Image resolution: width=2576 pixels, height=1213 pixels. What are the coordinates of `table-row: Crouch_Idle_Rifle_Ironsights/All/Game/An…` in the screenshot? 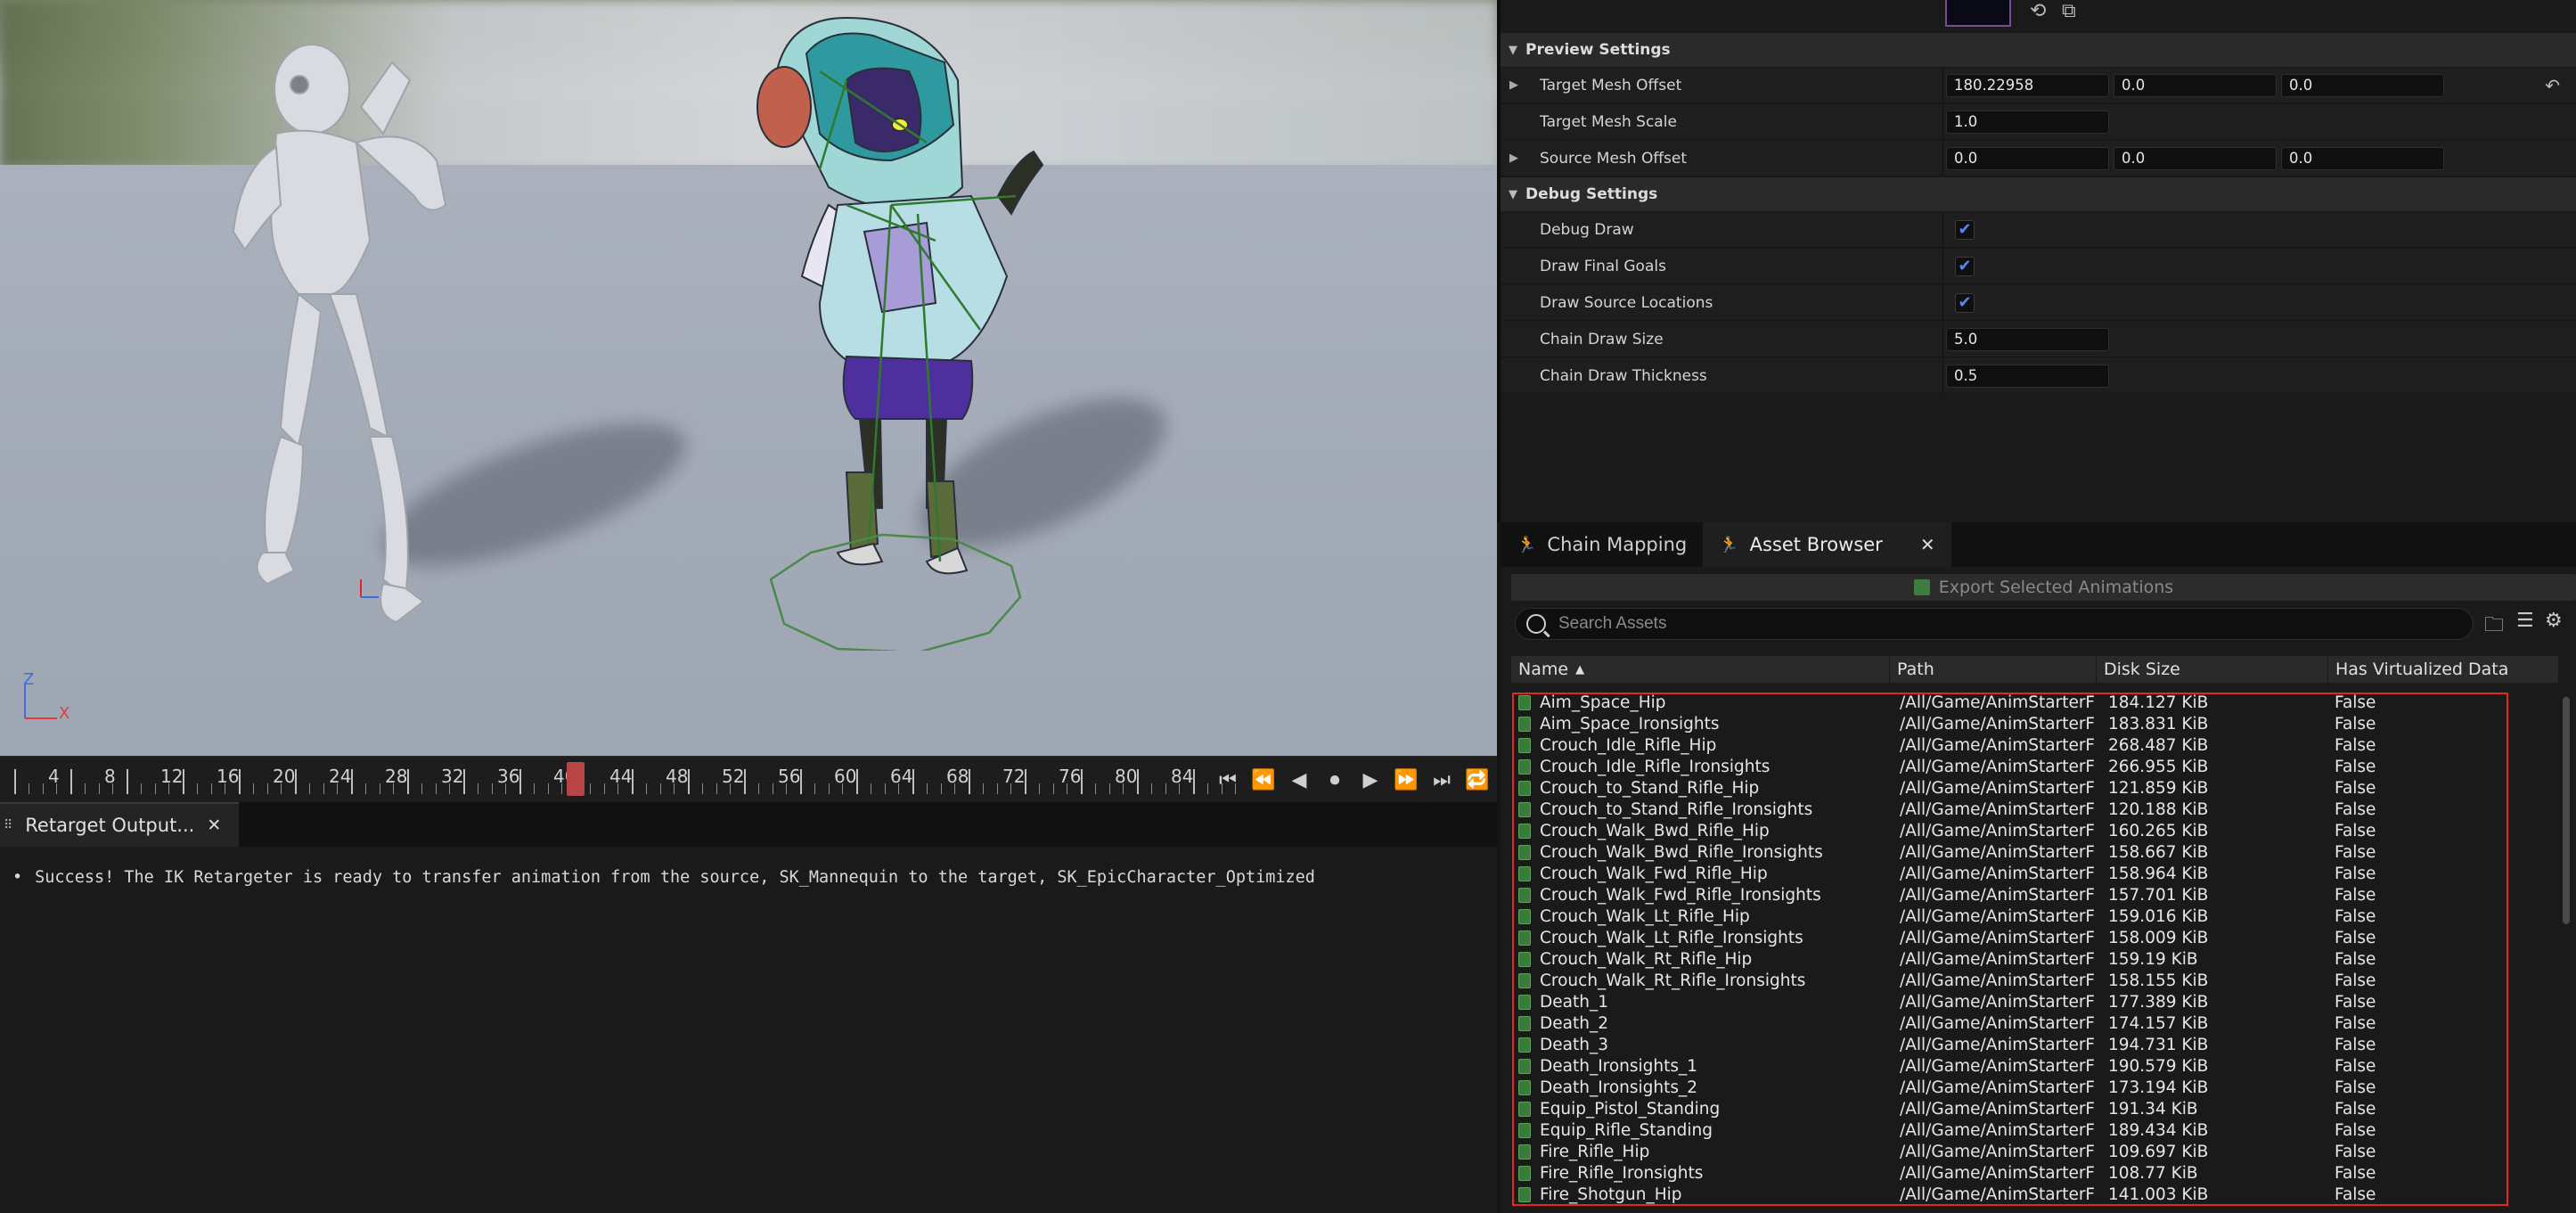 It's located at (2018, 767).